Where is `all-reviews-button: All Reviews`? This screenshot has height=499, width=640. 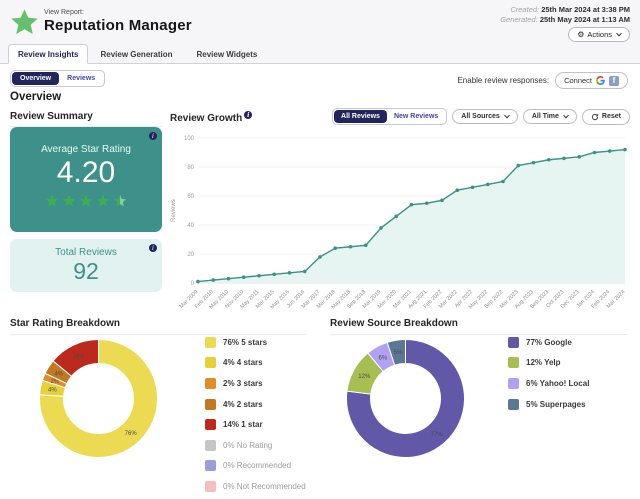 all-reviews-button: All Reviews is located at coordinates (360, 116).